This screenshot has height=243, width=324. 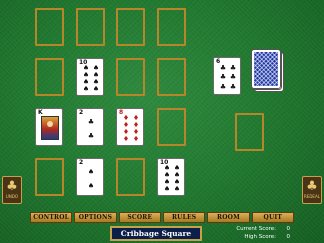 I want to click on menu-score: SCORE, so click(x=139, y=217).